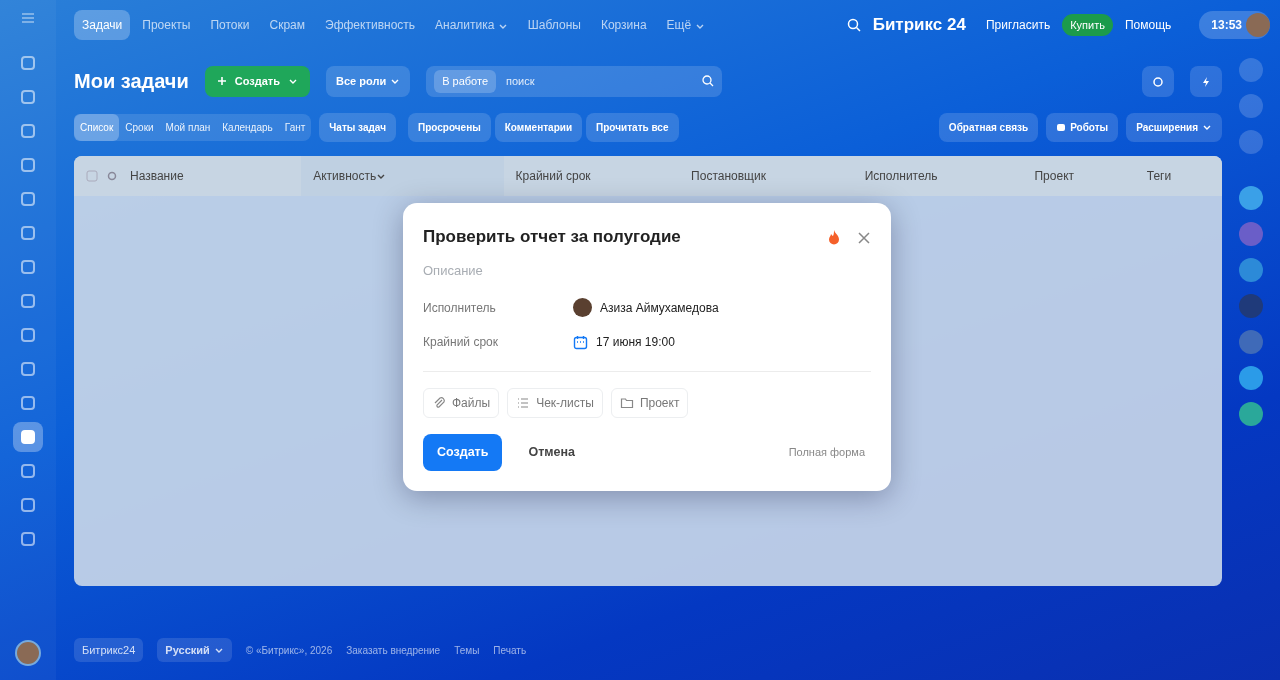 This screenshot has width=1280, height=680. Describe the element at coordinates (357, 127) in the screenshot. I see `toolbar-button: Чаты задач` at that location.